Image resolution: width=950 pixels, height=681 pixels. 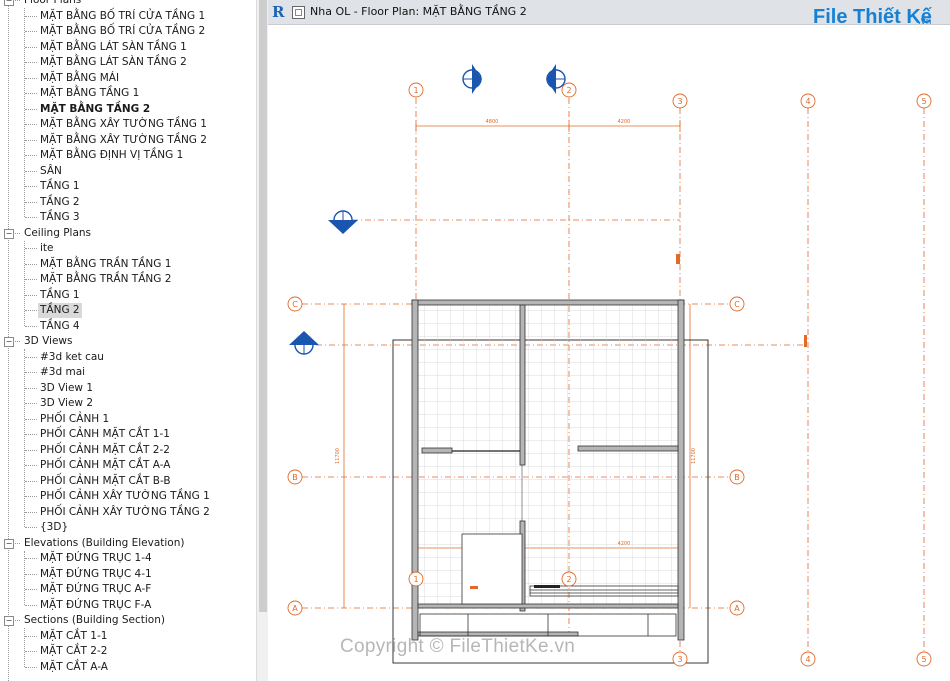 I want to click on browser-view-item: MẶT BẰNG BỐ TRÍ CỬA TẦNG 2, so click(x=128, y=31).